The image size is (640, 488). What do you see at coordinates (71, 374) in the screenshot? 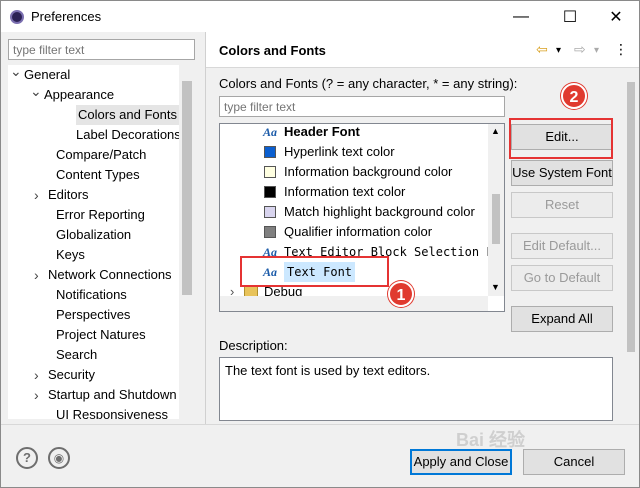
I see `sidebar-item-label: Security` at bounding box center [71, 374].